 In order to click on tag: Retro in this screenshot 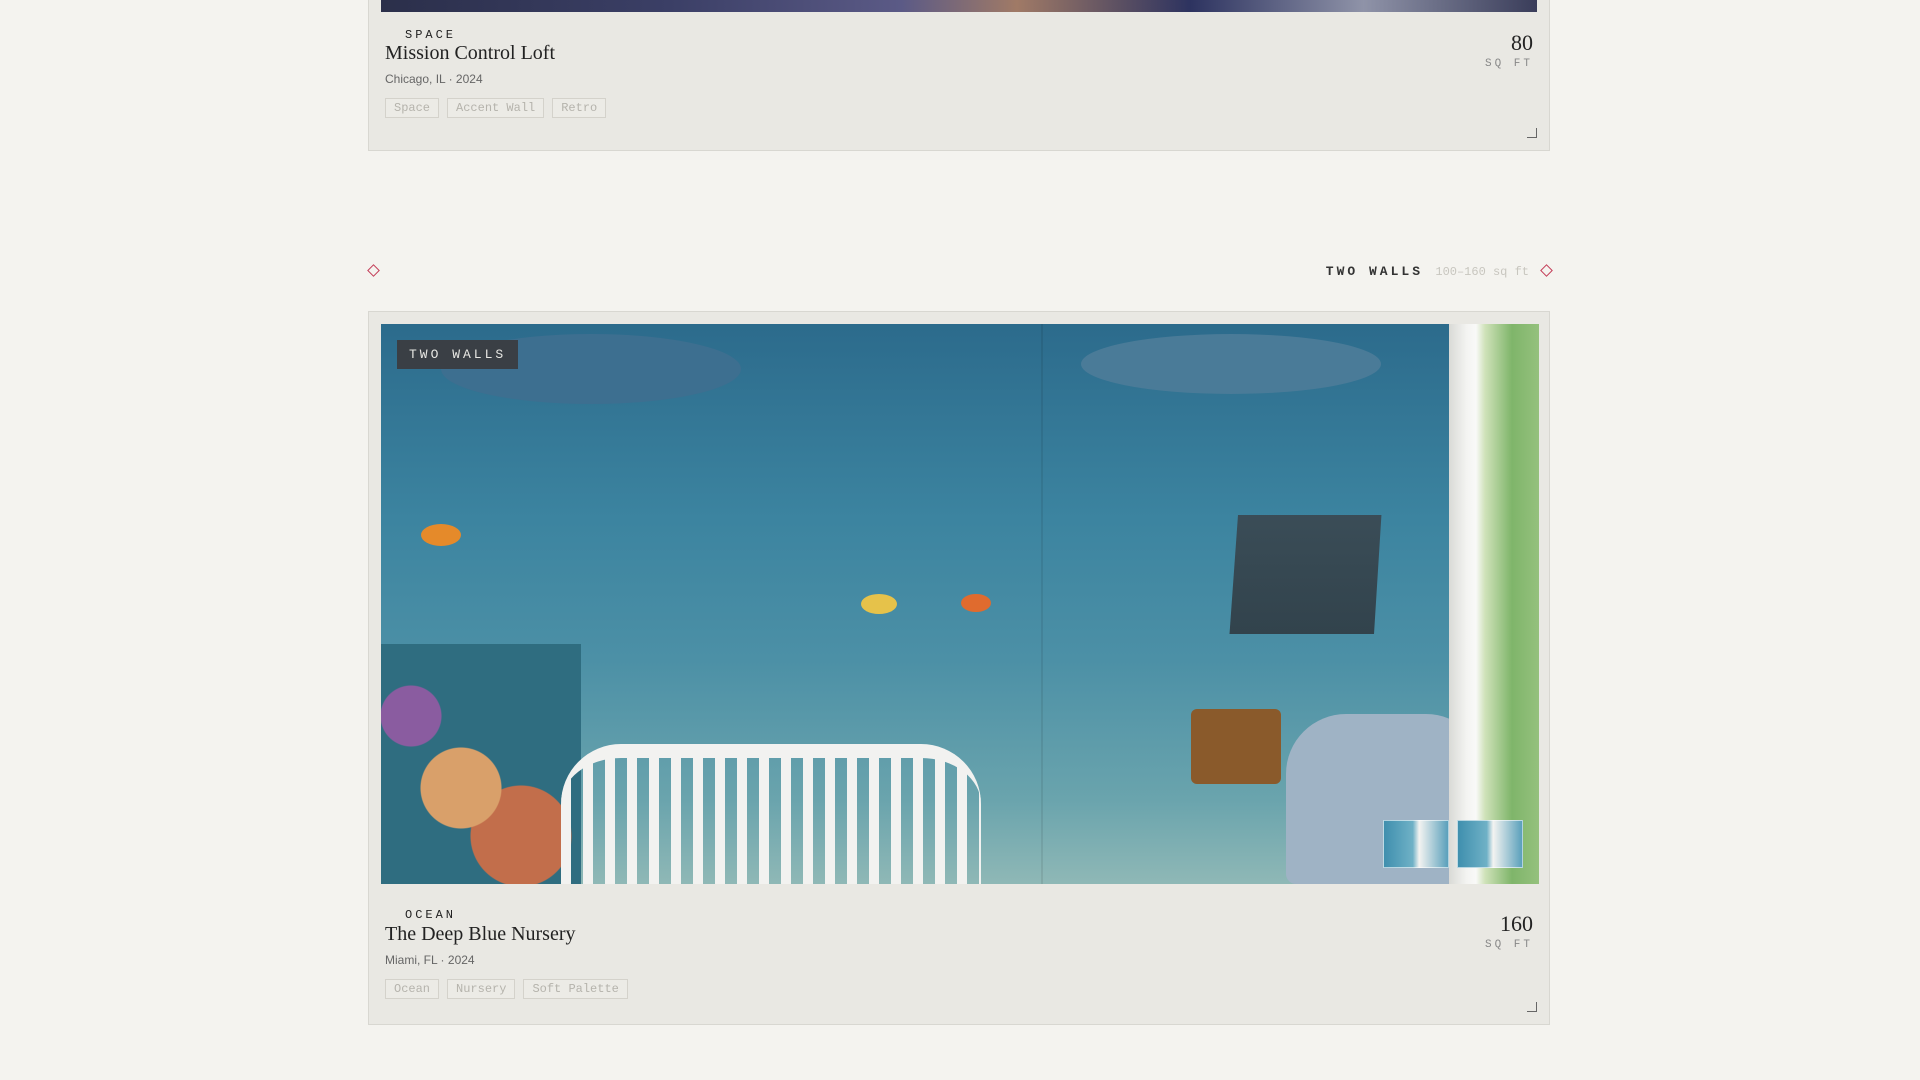, I will do `click(579, 108)`.